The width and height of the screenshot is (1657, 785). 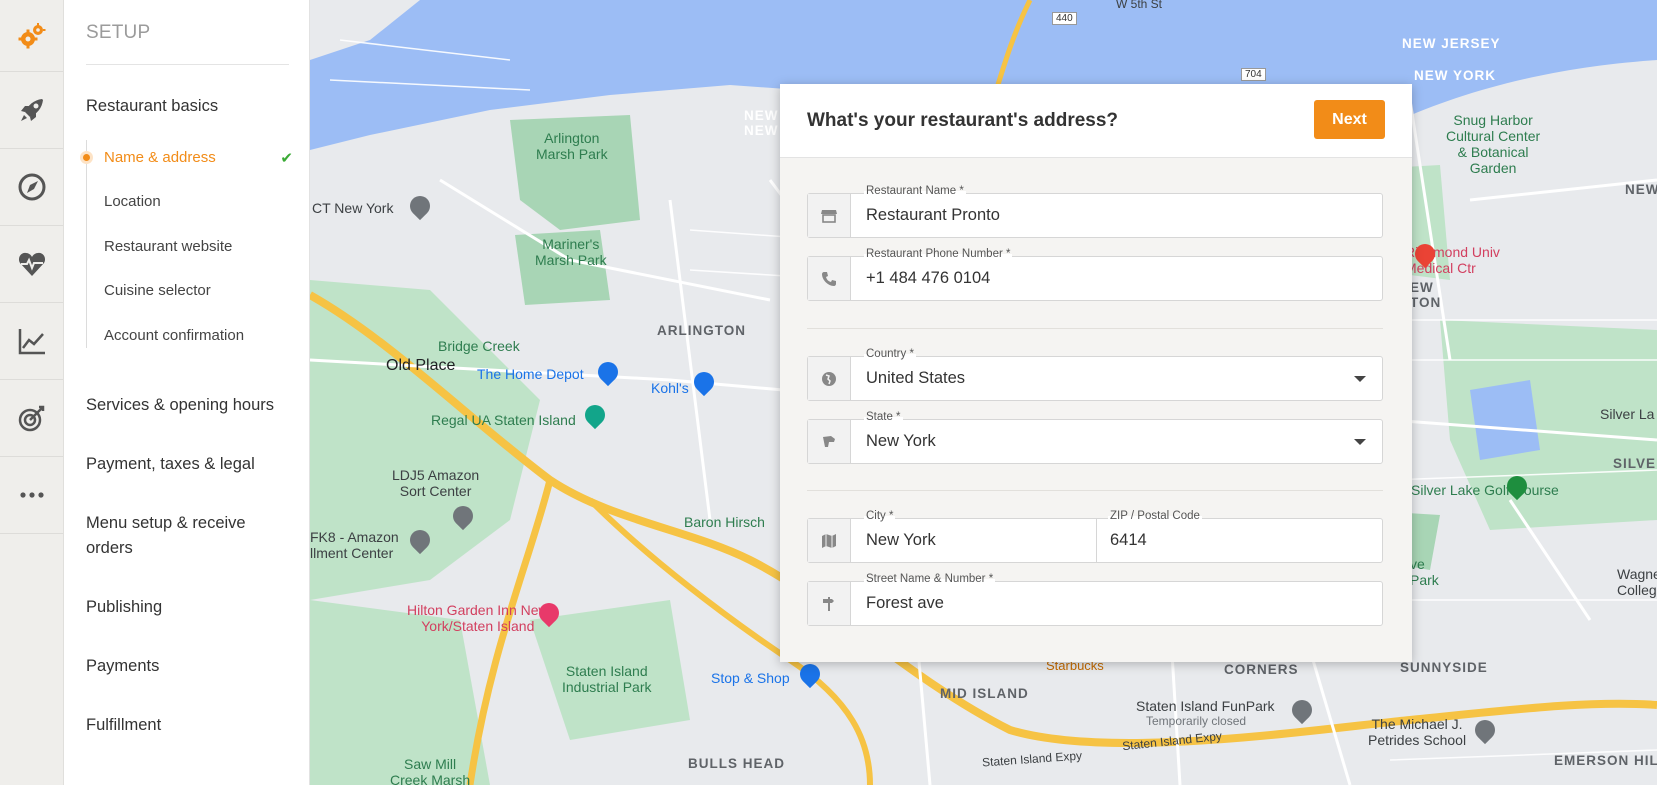 I want to click on map-label-ldj5: LDJ5 Amazon Sort Center, so click(x=436, y=483).